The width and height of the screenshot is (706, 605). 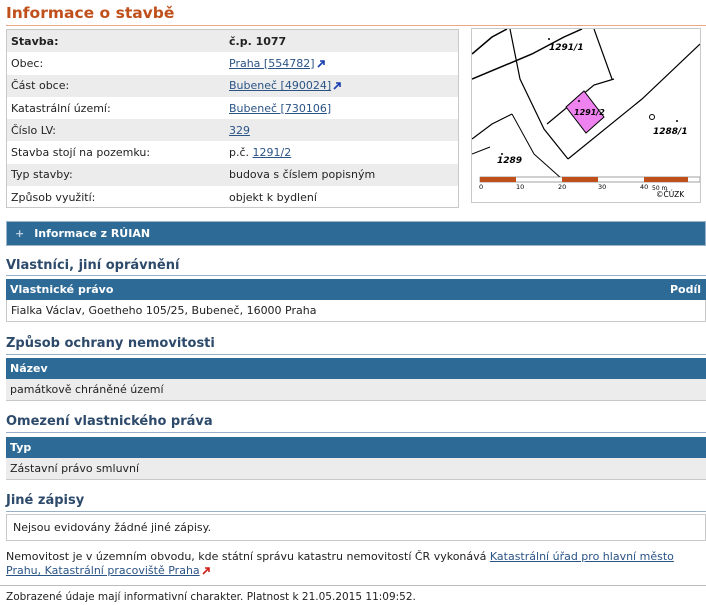 What do you see at coordinates (93, 265) in the screenshot?
I see `section-title-owners: Vlastníci, jiní oprávnění` at bounding box center [93, 265].